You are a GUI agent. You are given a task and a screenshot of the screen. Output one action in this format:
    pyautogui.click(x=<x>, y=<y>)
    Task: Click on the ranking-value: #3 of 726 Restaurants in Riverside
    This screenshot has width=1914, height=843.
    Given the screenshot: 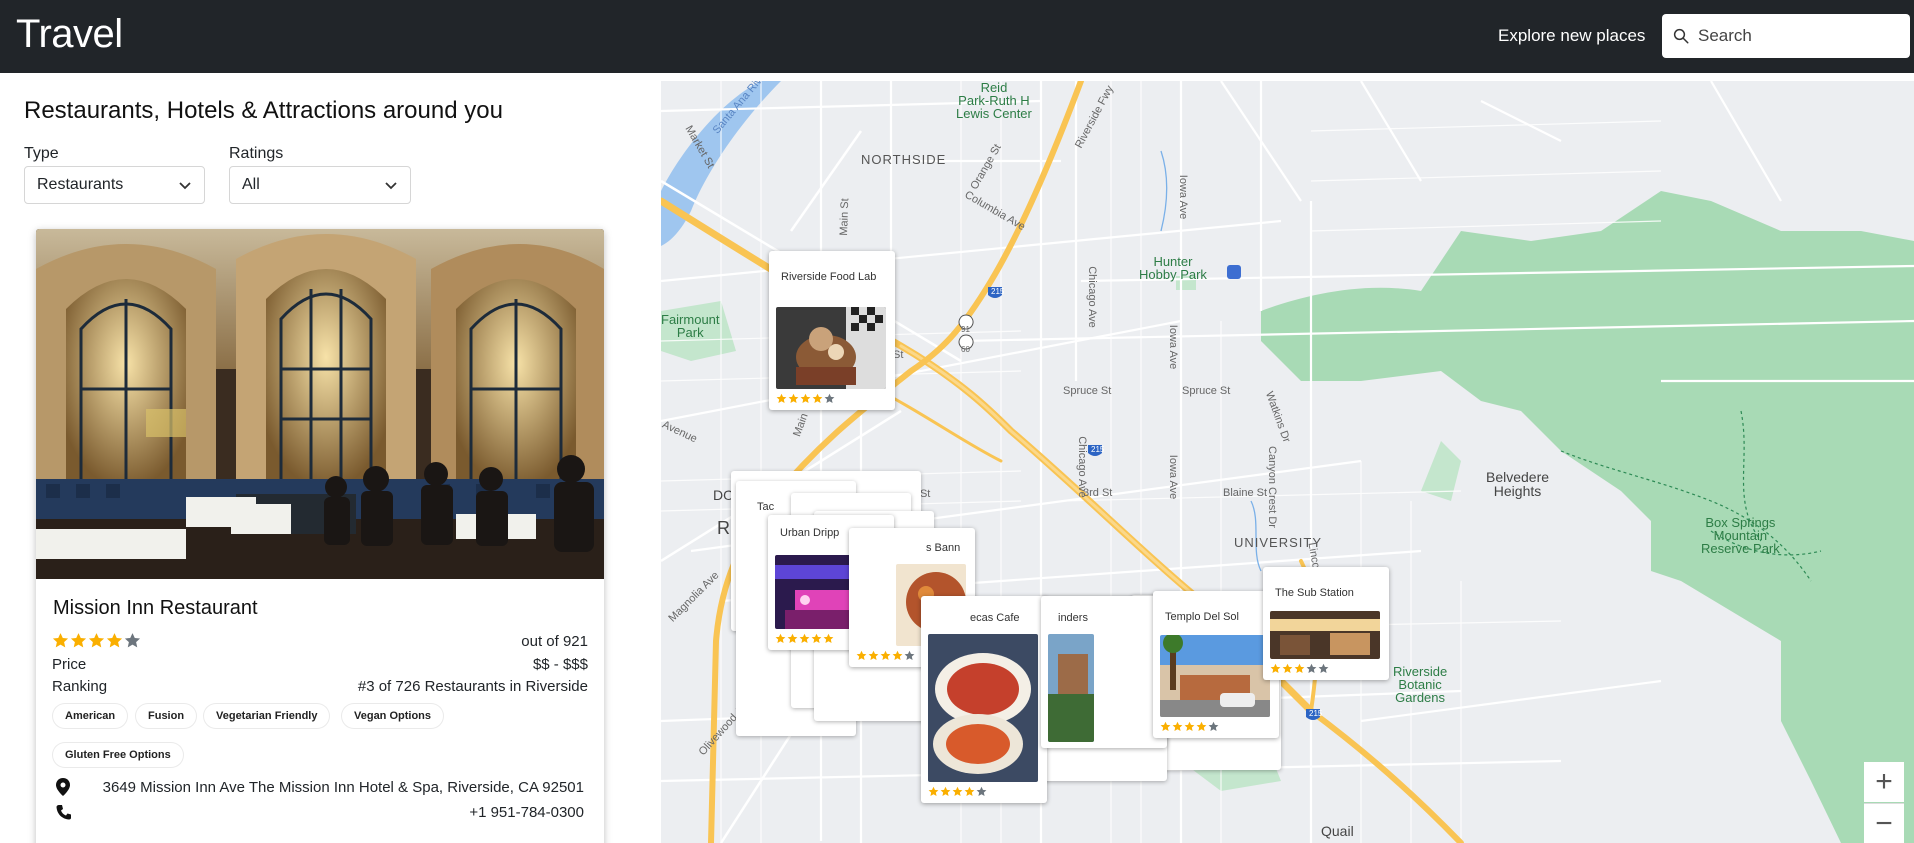 What is the action you would take?
    pyautogui.click(x=472, y=686)
    